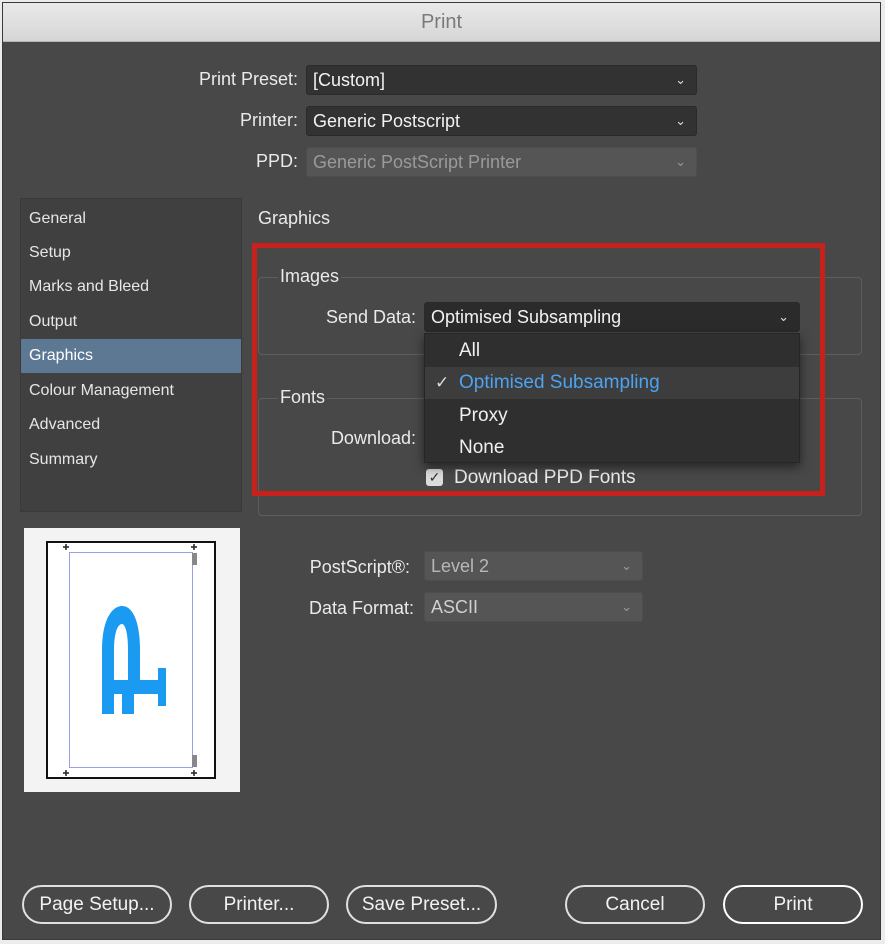 The width and height of the screenshot is (885, 944). Describe the element at coordinates (635, 904) in the screenshot. I see `cancel-button: Cancel` at that location.